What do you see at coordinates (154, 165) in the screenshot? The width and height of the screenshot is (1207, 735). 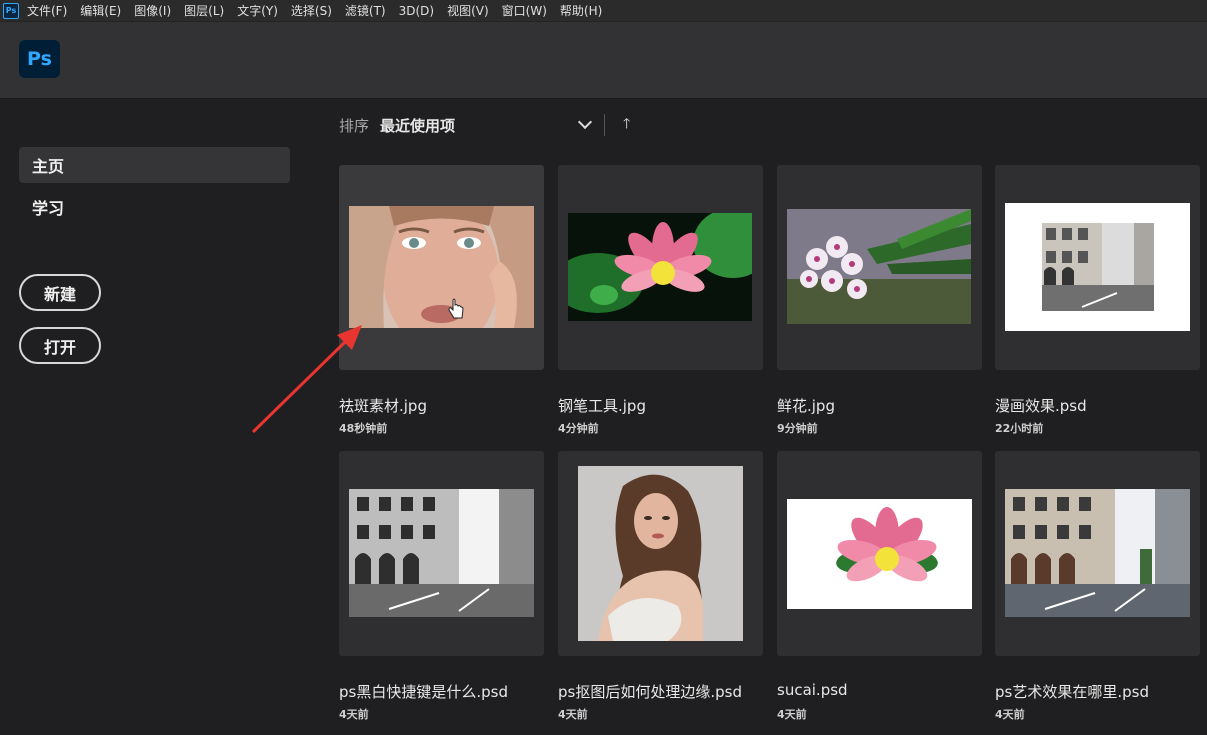 I see `sidebar-item-home: 主页` at bounding box center [154, 165].